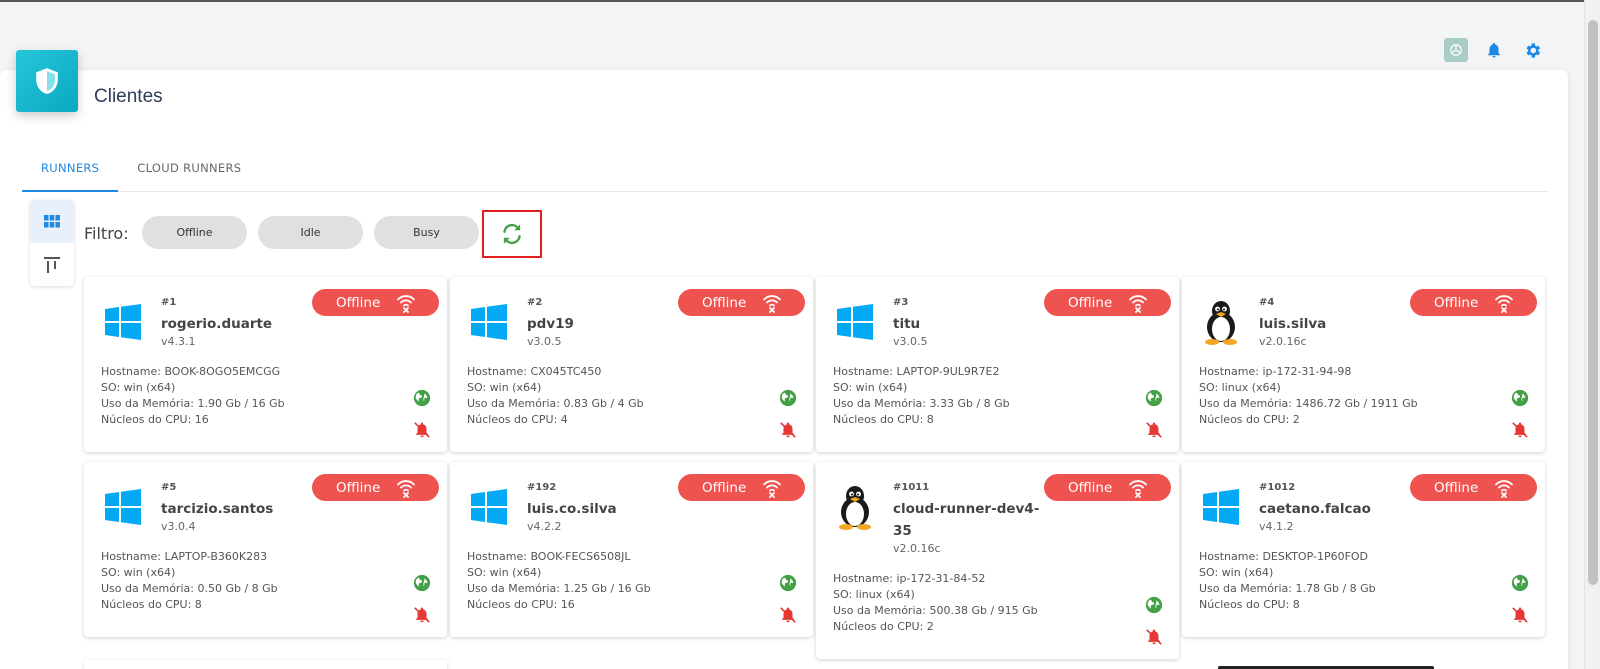 The image size is (1600, 669). I want to click on hostname-text: Hostname: BOOK-8OGO5EMCGG, so click(191, 371).